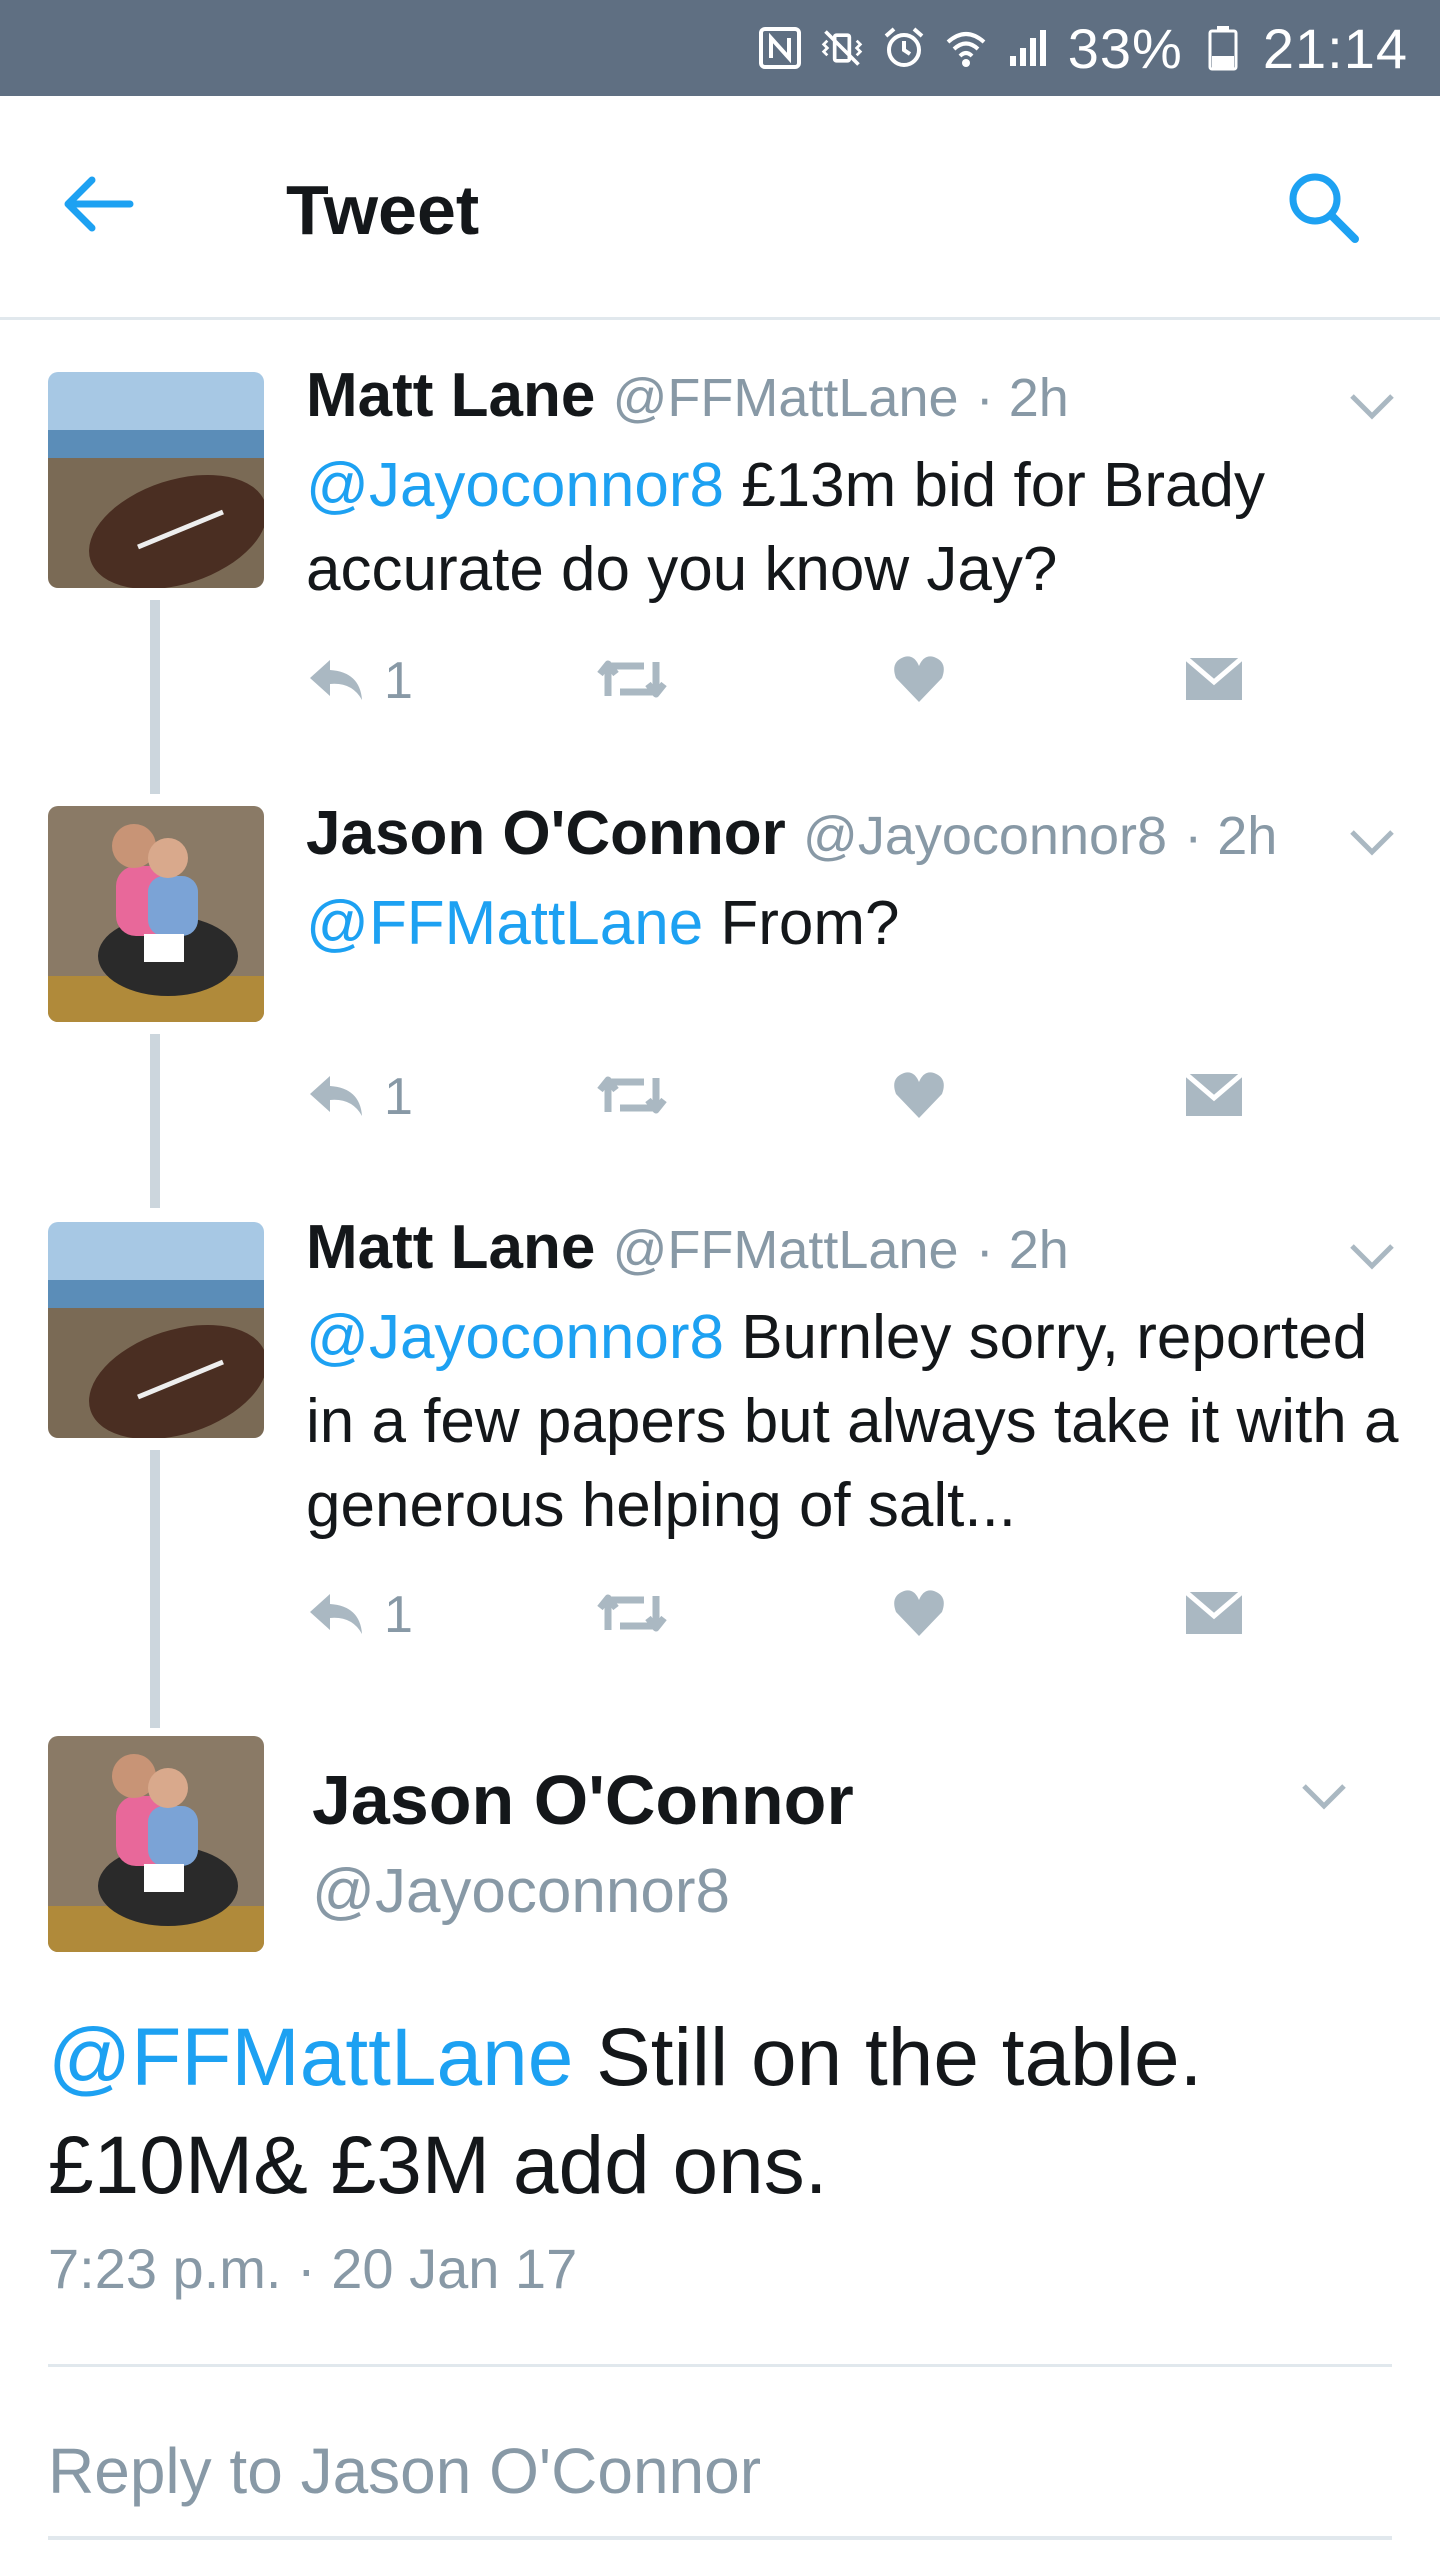 This screenshot has height=2560, width=1440. Describe the element at coordinates (720, 48) in the screenshot. I see `status-bar: 33% 21:14` at that location.